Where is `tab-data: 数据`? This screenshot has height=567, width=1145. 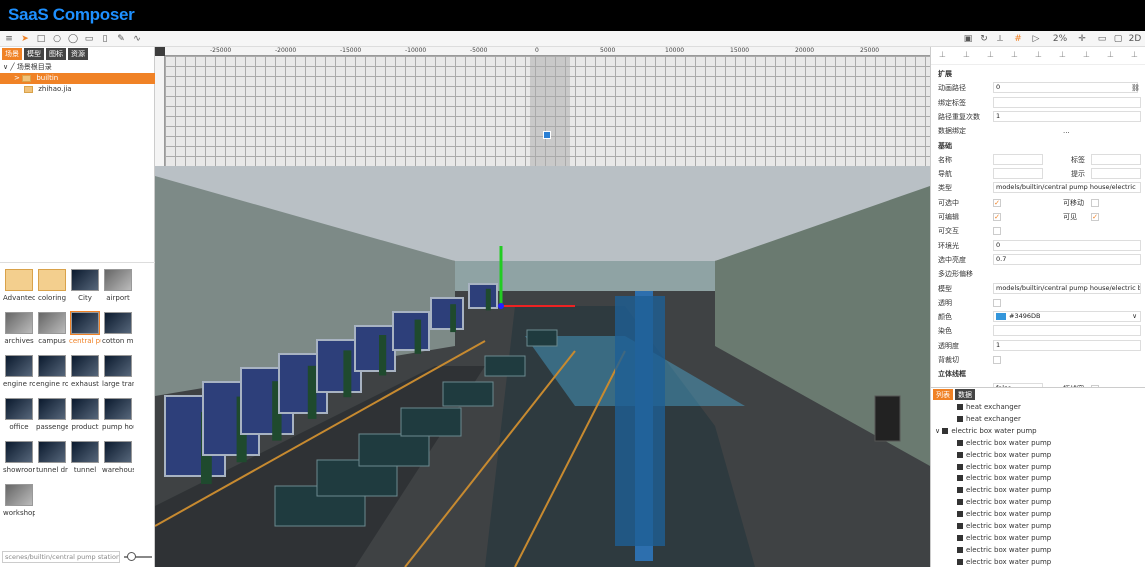
tab-data: 数据 is located at coordinates (965, 394).